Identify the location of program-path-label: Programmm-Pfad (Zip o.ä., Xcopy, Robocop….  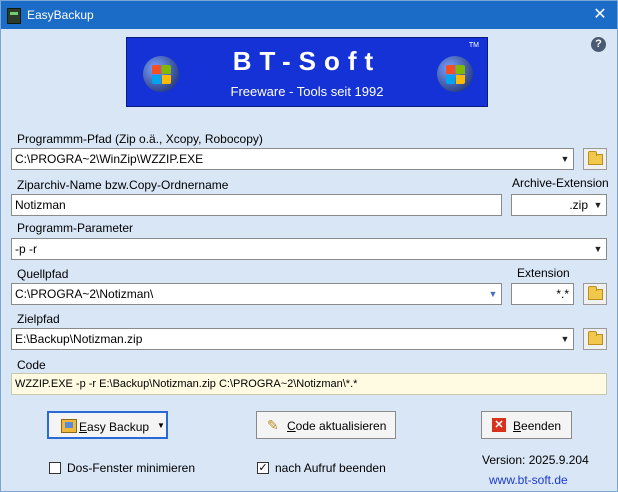
(140, 139).